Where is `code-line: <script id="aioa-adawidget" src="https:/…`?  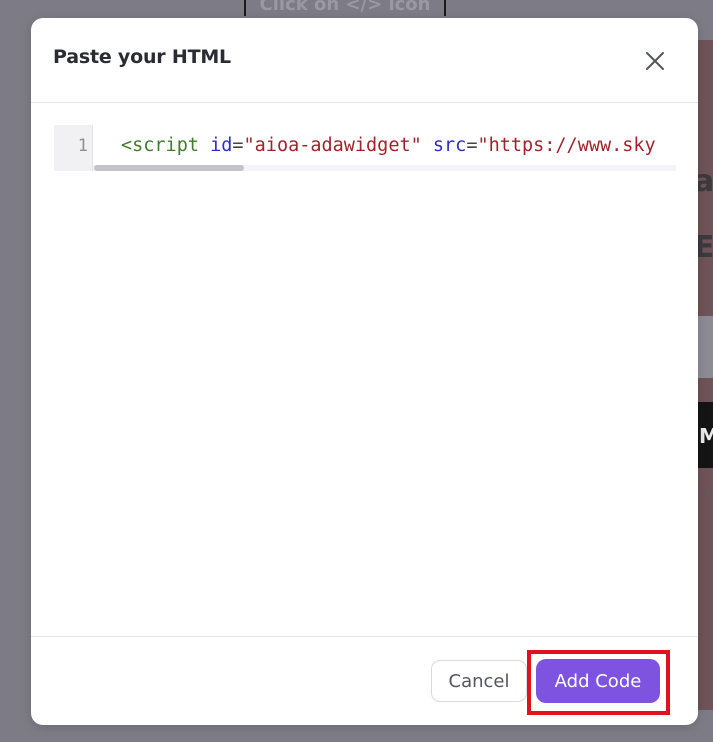 code-line: <script id="aioa-adawidget" src="https:/… is located at coordinates (388, 145).